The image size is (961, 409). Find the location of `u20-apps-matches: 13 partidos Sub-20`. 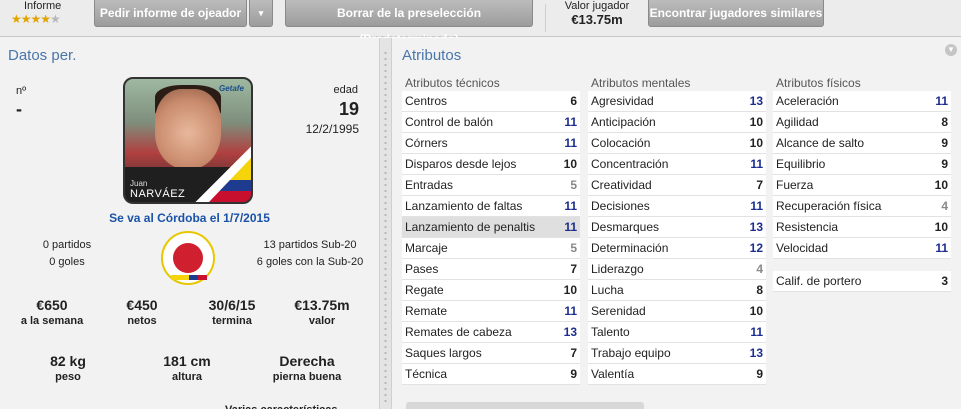

u20-apps-matches: 13 partidos Sub-20 is located at coordinates (310, 245).